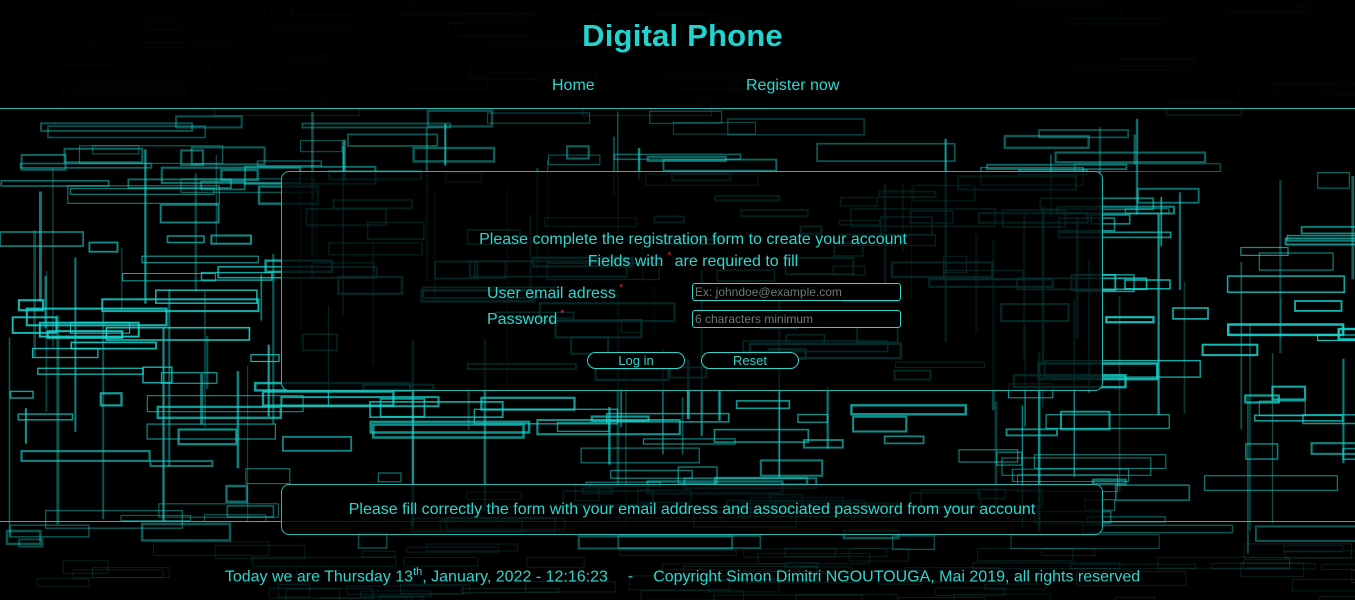  I want to click on password-required-marker-icon: *, so click(562, 314).